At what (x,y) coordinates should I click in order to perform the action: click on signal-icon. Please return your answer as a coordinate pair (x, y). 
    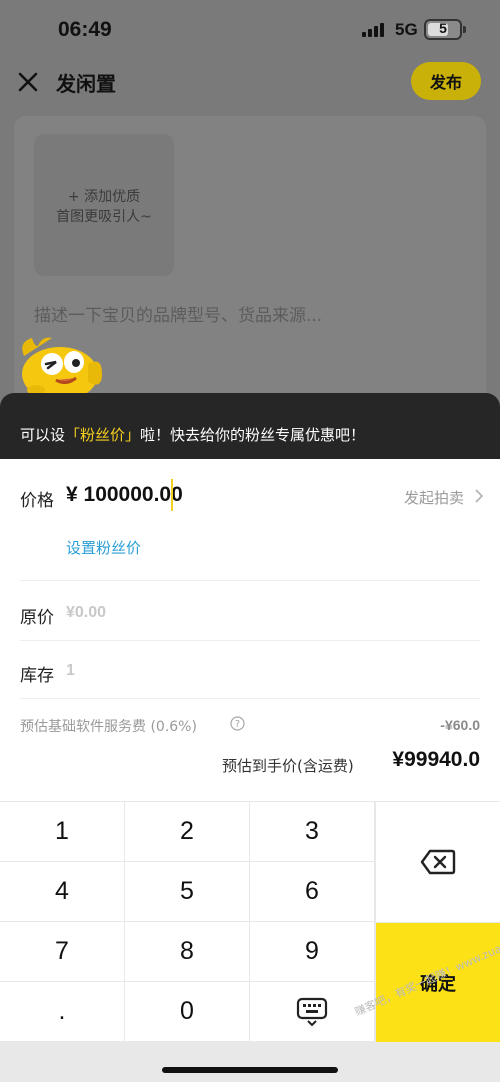
    Looking at the image, I should click on (374, 30).